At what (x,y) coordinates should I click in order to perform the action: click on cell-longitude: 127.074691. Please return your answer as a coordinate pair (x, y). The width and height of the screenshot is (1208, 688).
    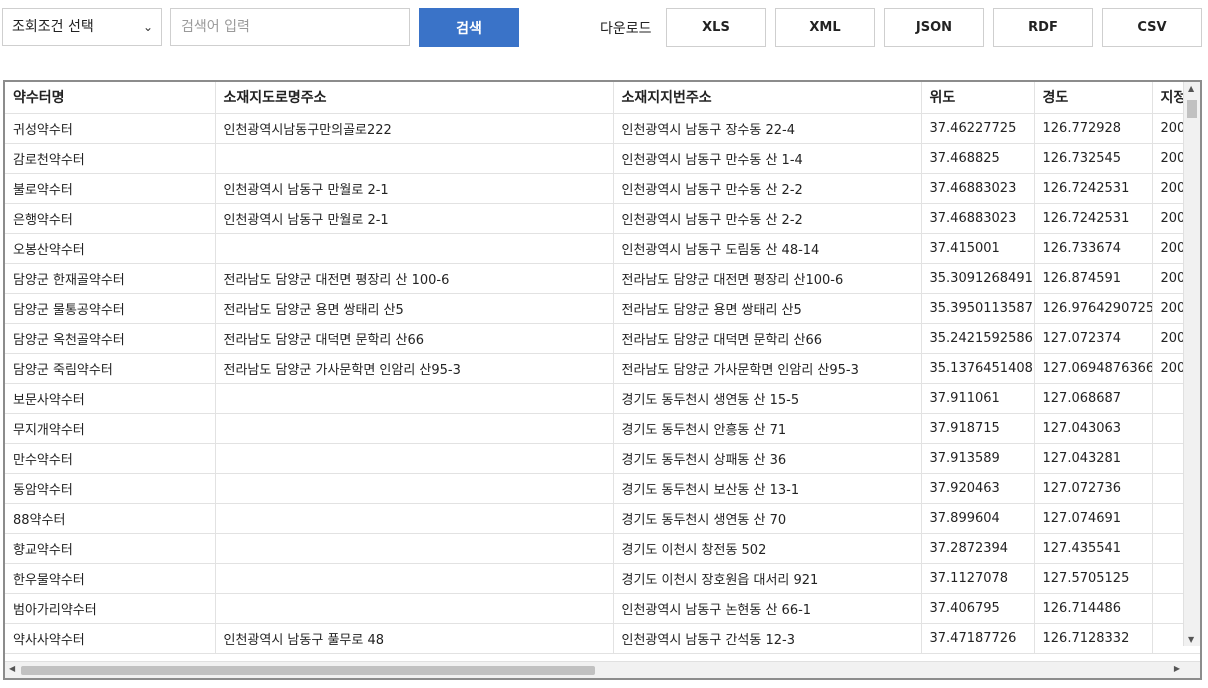
    Looking at the image, I should click on (1093, 518).